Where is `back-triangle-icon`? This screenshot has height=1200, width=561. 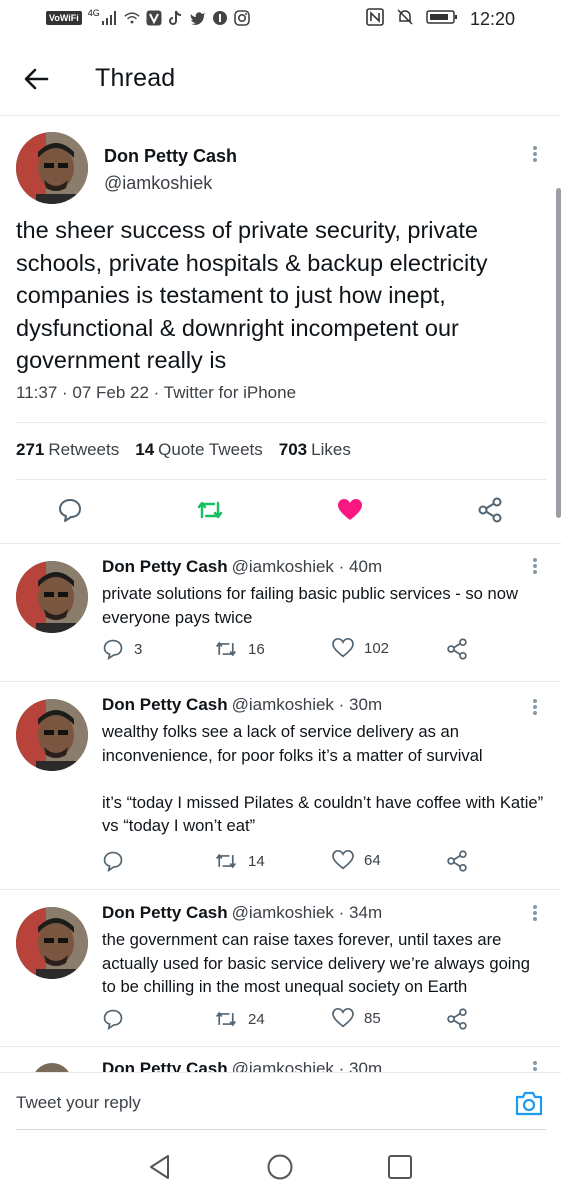 back-triangle-icon is located at coordinates (160, 1167).